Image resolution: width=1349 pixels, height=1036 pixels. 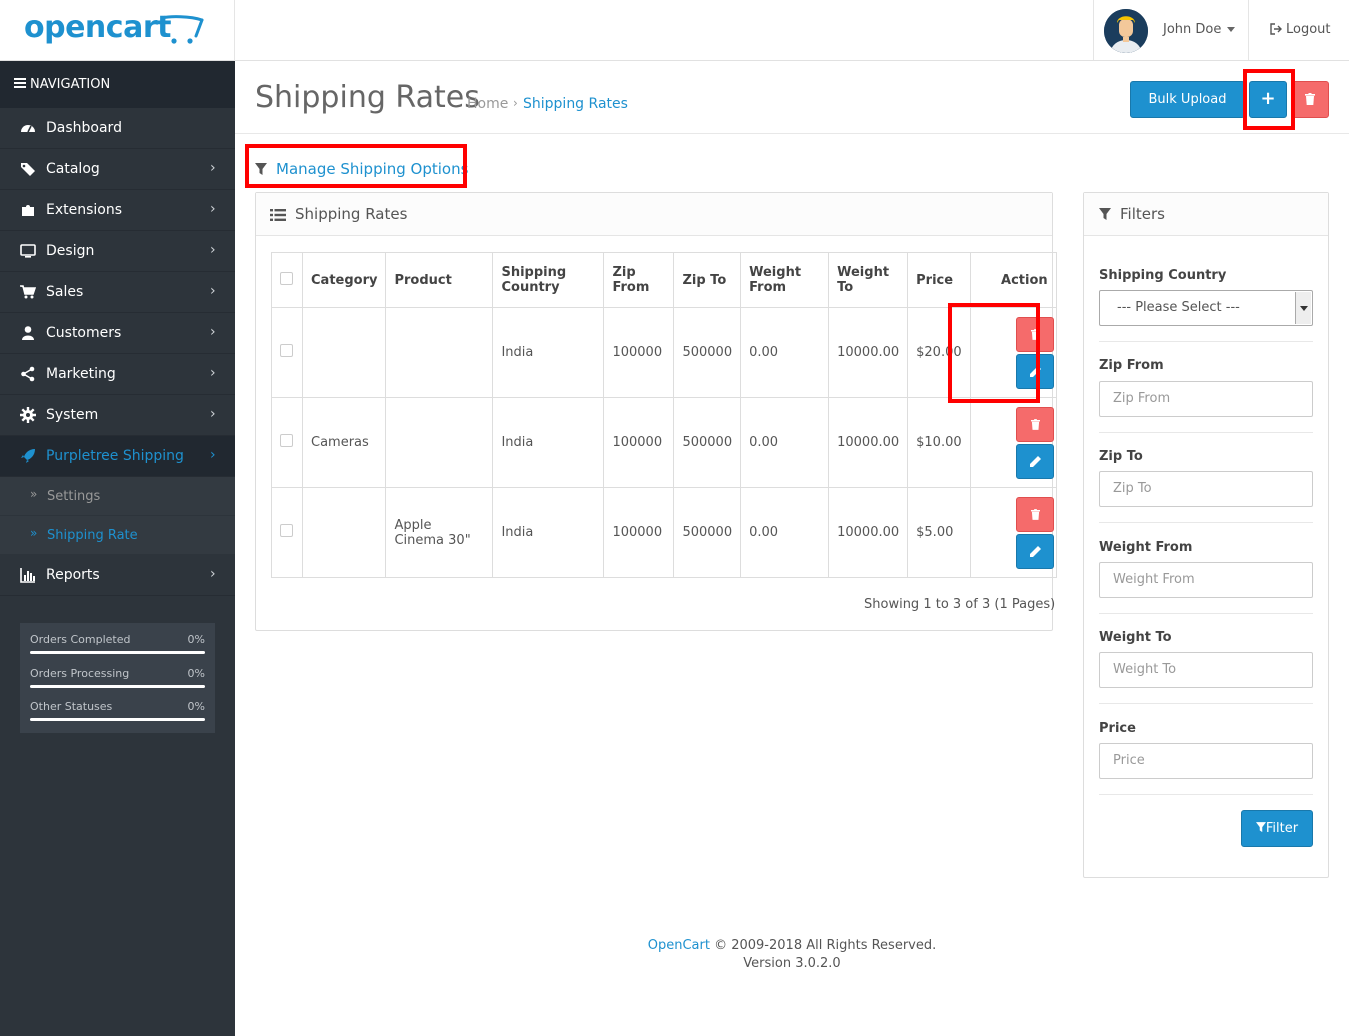 I want to click on breadcrumb-current: Shipping Rates, so click(x=575, y=104).